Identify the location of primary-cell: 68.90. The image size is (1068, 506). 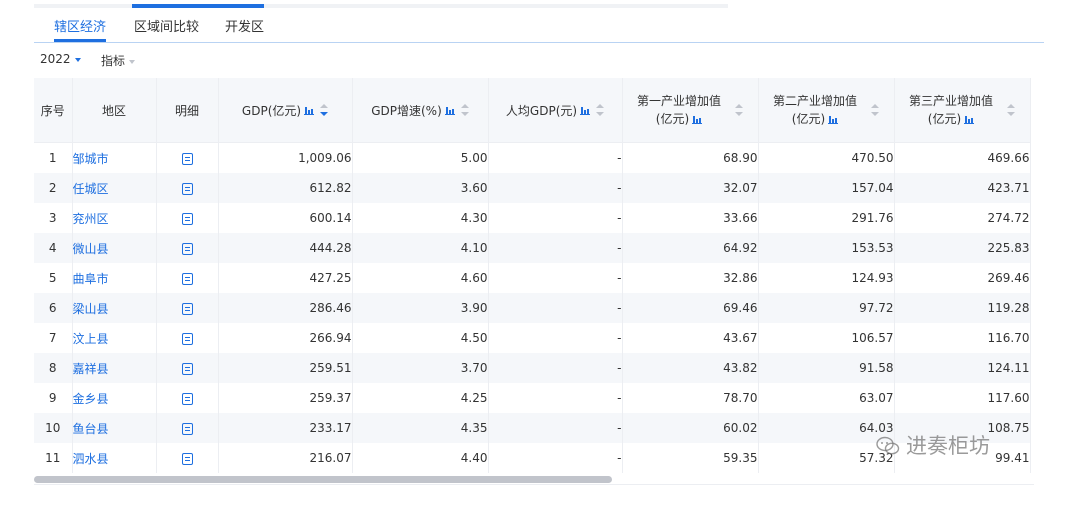
(690, 157).